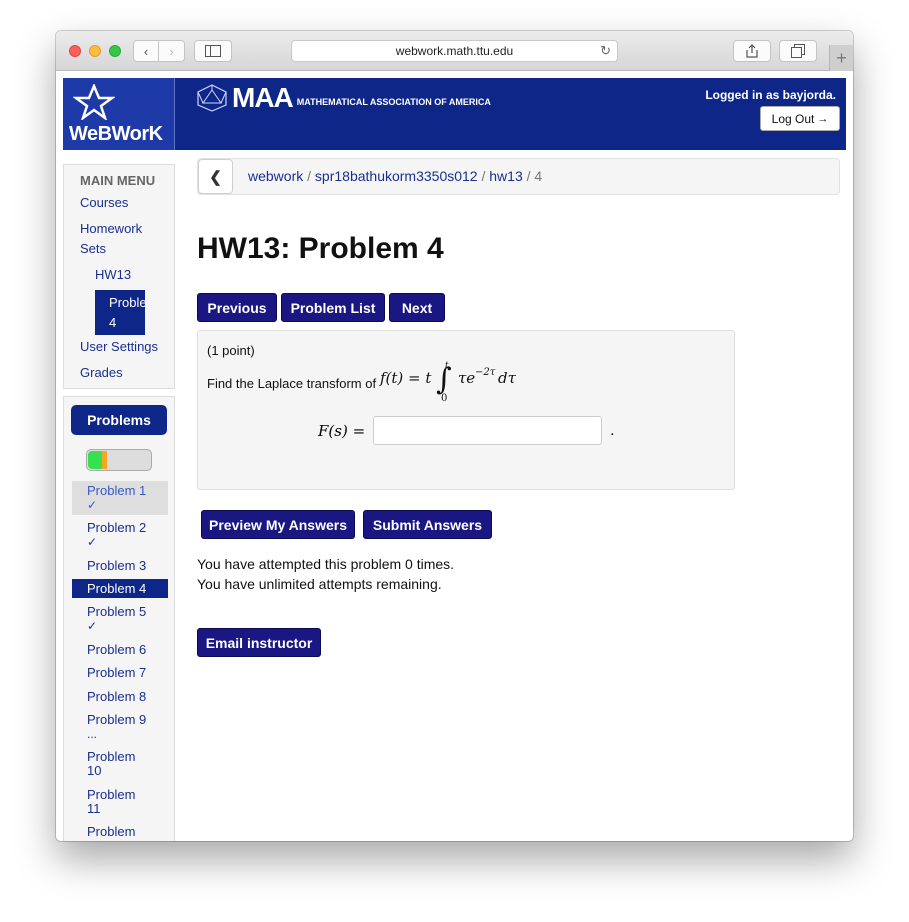 The width and height of the screenshot is (909, 922). I want to click on chevron-left-icon: ❮, so click(215, 177).